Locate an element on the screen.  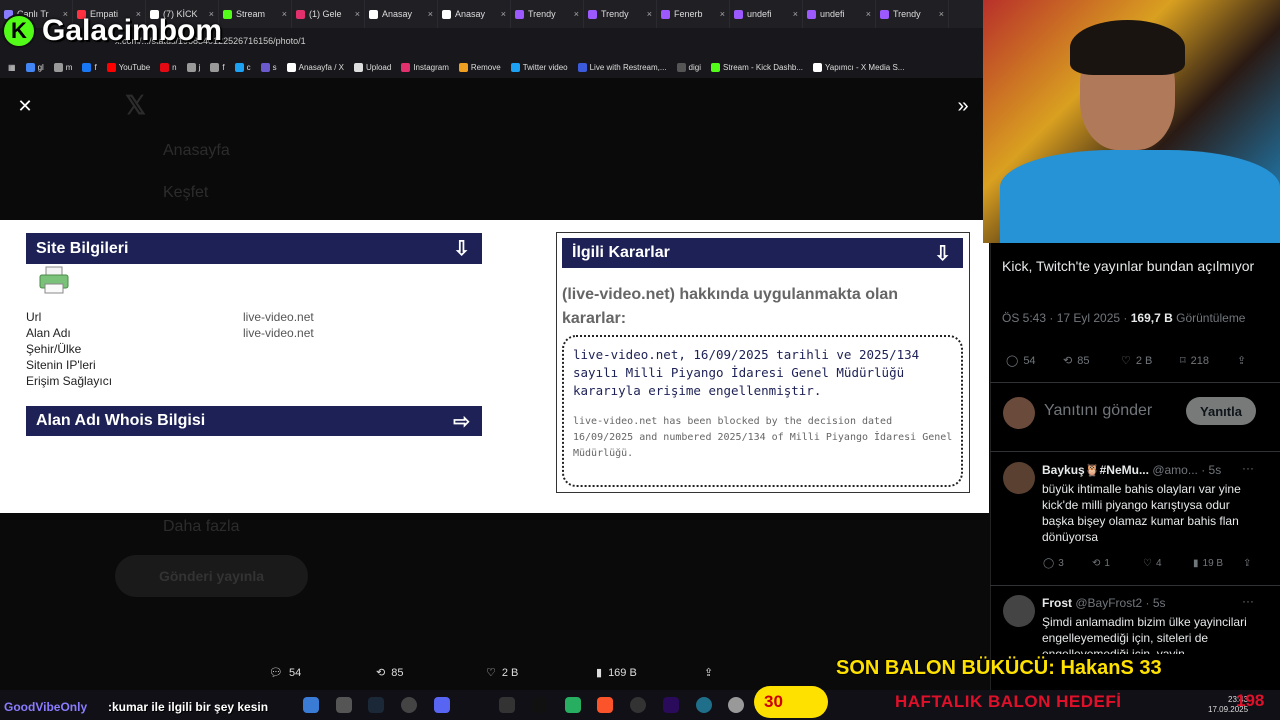
bookmark-item: gl is located at coordinates (34, 67).